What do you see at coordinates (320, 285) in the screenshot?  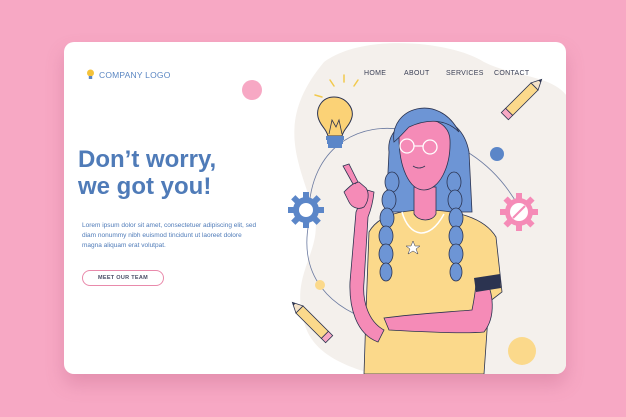 I see `decor-circle-yellow` at bounding box center [320, 285].